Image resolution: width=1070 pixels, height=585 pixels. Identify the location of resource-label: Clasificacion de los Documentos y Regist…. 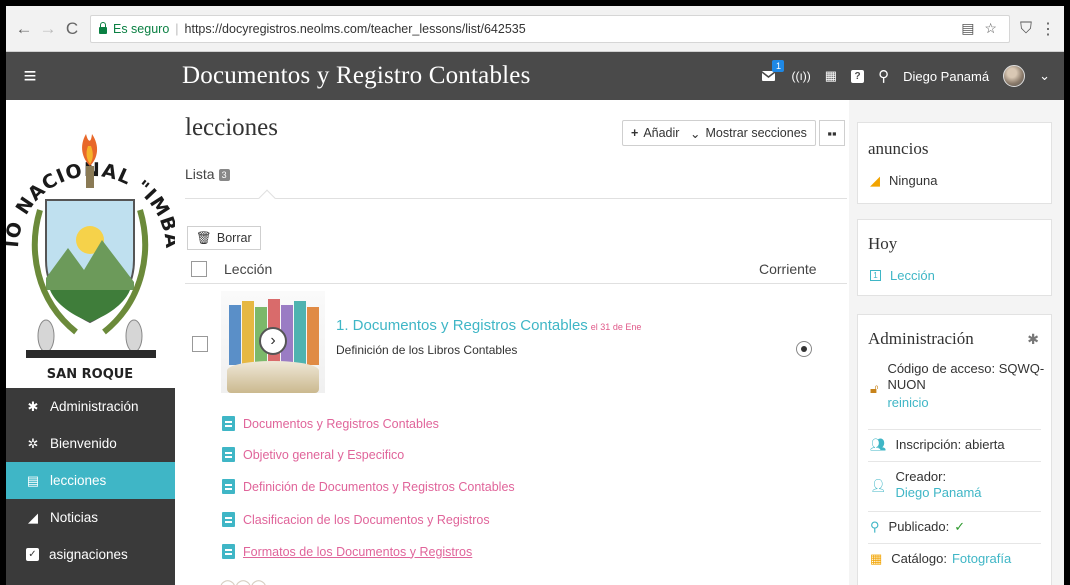
(366, 519).